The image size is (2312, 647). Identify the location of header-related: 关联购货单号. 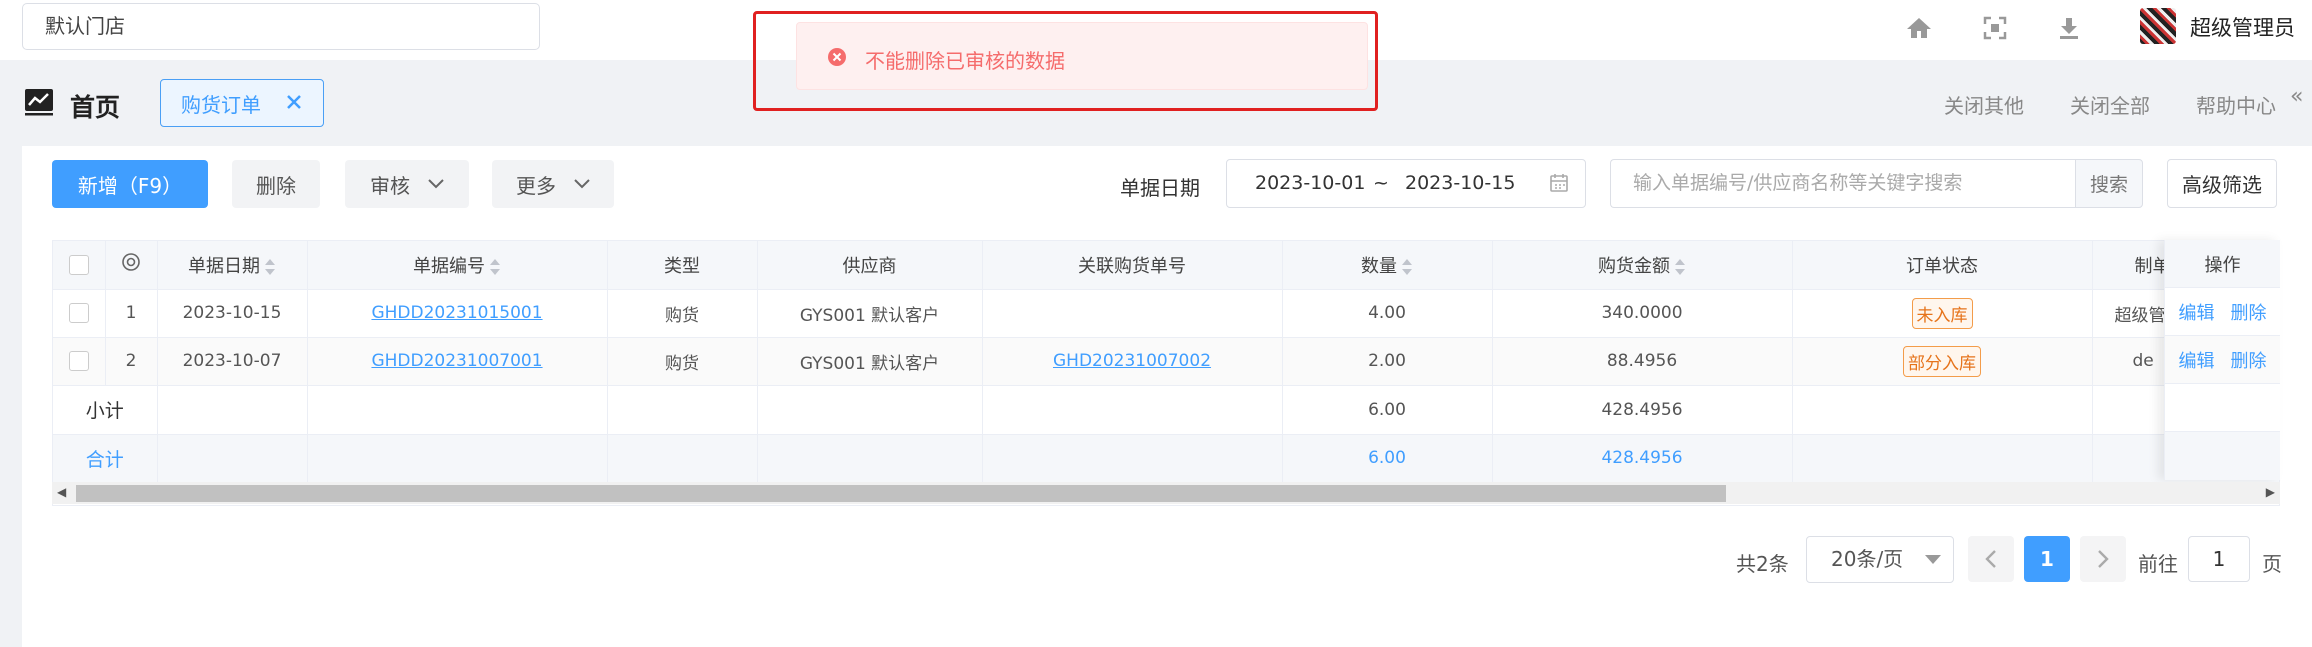
(1132, 265).